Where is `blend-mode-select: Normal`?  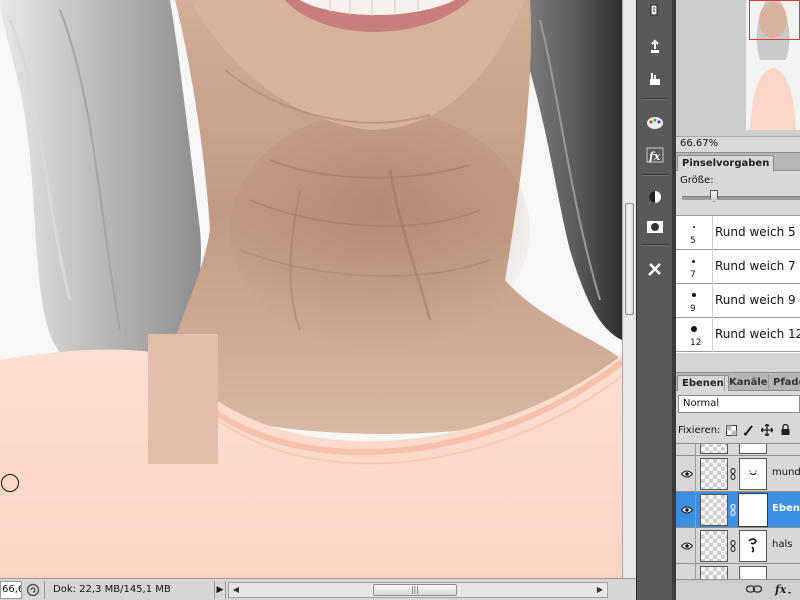 blend-mode-select: Normal is located at coordinates (739, 404).